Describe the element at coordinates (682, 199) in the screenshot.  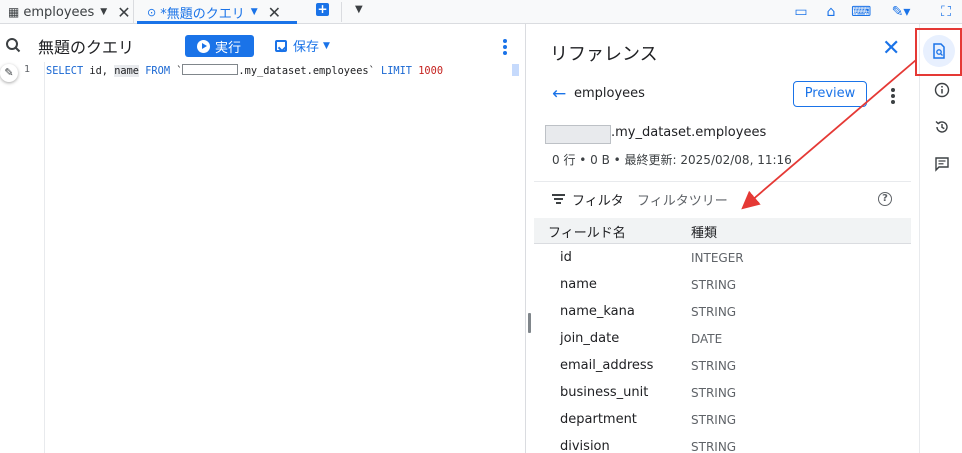
I see `filter-input: フィルタツリー` at that location.